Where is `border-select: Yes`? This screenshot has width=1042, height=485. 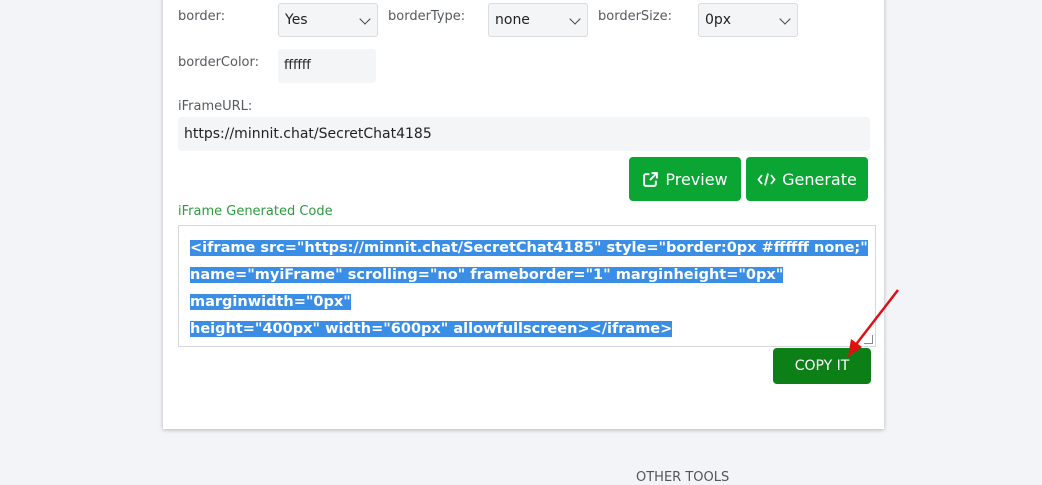 border-select: Yes is located at coordinates (328, 20).